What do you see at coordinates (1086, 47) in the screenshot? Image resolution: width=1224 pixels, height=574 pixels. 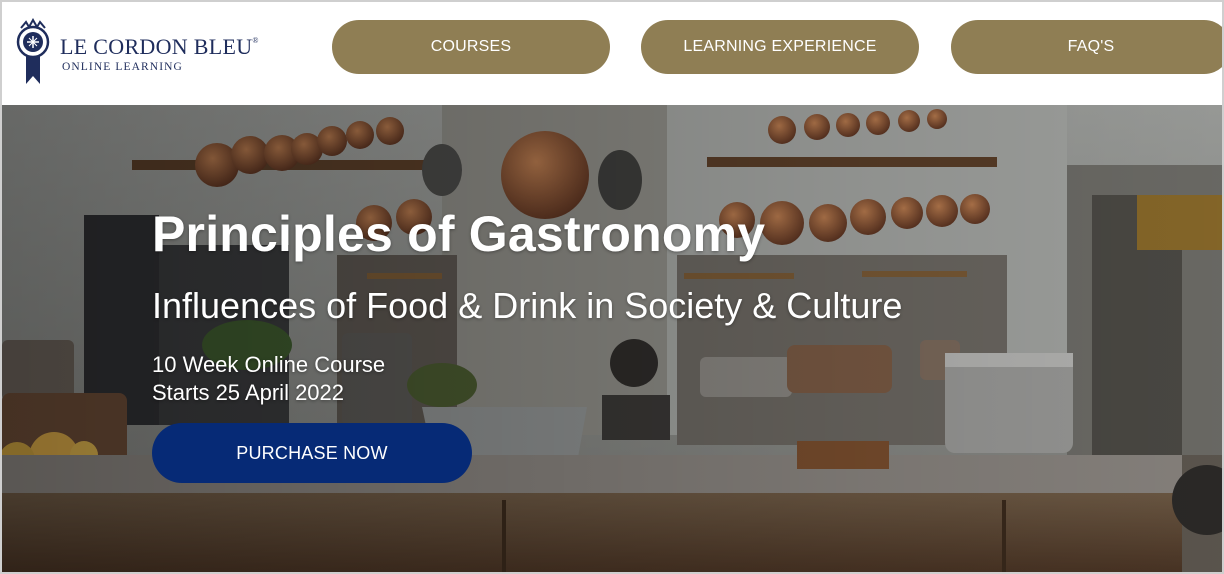 I see `nav-faqs-button: FAQ'S` at bounding box center [1086, 47].